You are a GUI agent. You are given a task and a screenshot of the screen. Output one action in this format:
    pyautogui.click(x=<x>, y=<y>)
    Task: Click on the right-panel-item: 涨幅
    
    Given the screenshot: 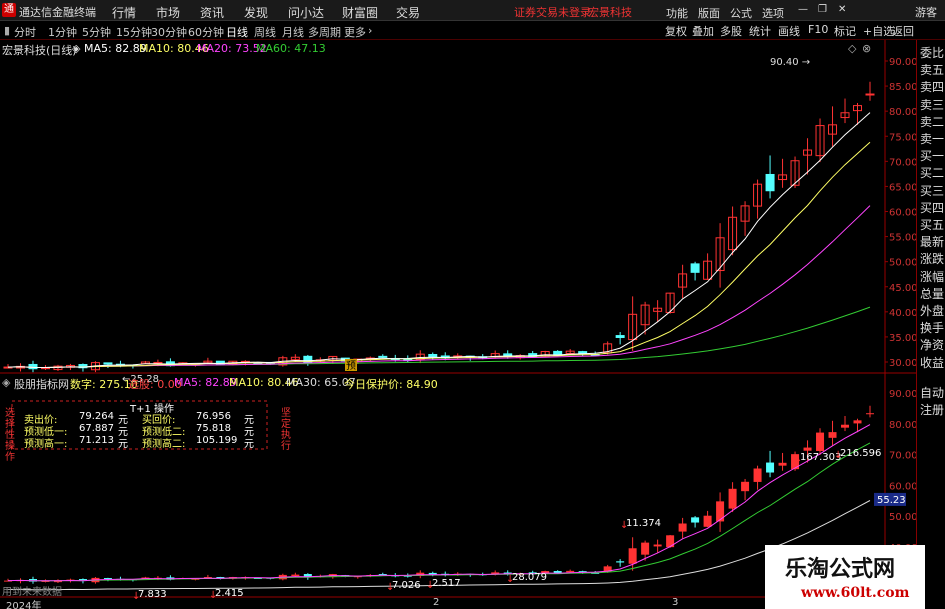 What is the action you would take?
    pyautogui.click(x=932, y=276)
    